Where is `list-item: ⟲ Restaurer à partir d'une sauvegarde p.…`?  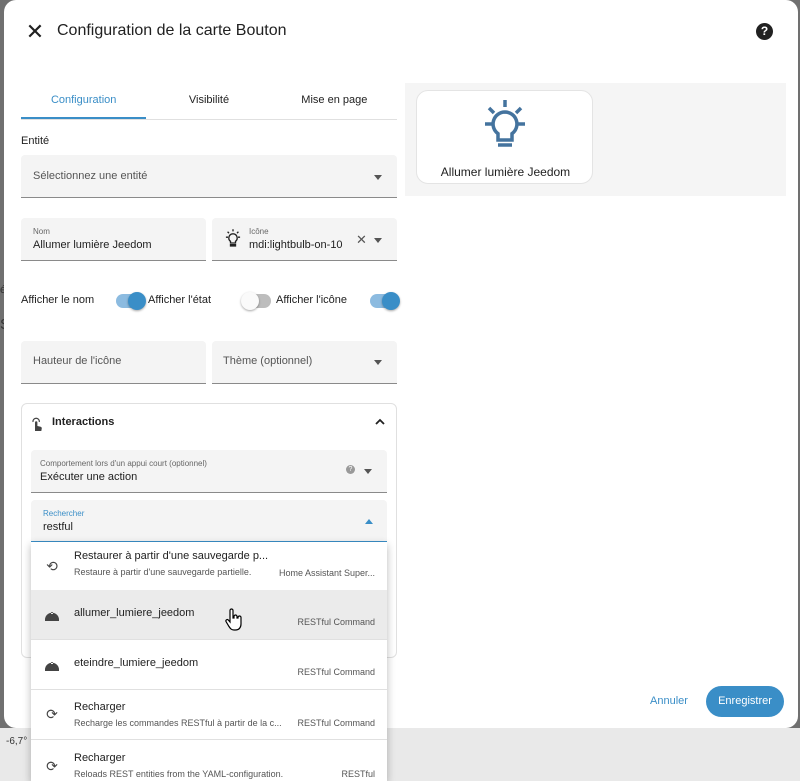
list-item: ⟲ Restaurer à partir d'une sauvegarde p.… is located at coordinates (209, 567).